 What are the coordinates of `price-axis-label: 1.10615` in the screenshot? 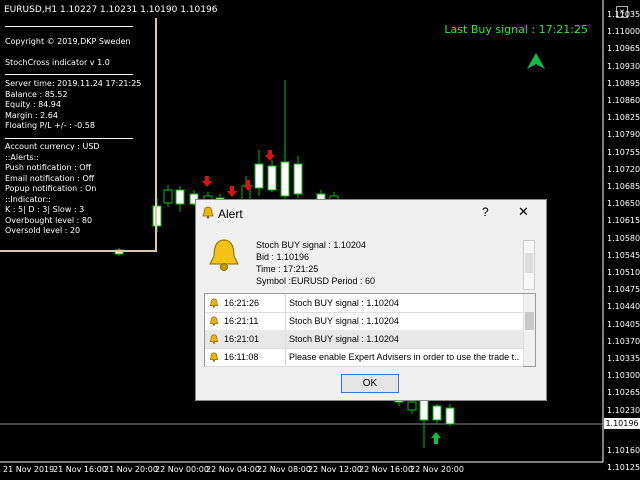 It's located at (623, 221).